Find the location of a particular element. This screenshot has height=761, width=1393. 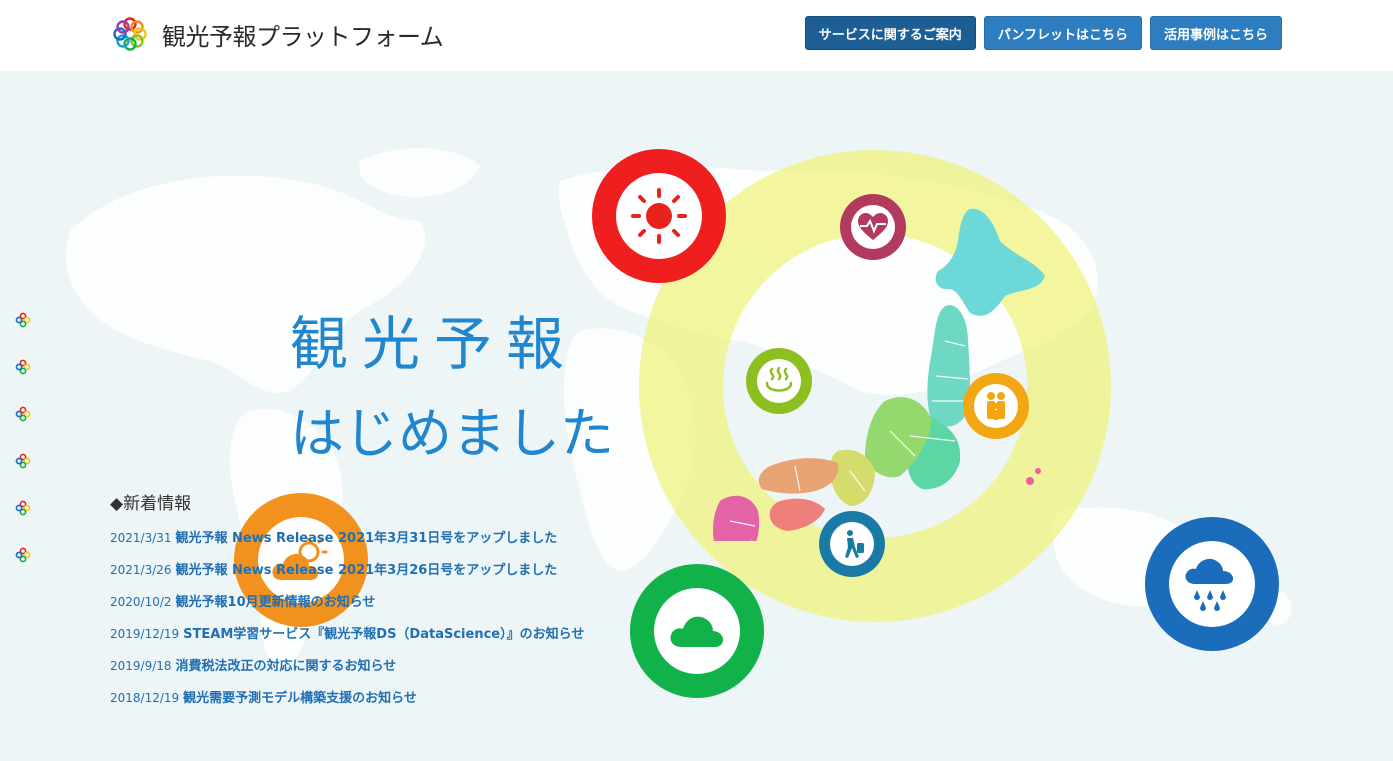

headline-line1: 観光予報 is located at coordinates (434, 344).